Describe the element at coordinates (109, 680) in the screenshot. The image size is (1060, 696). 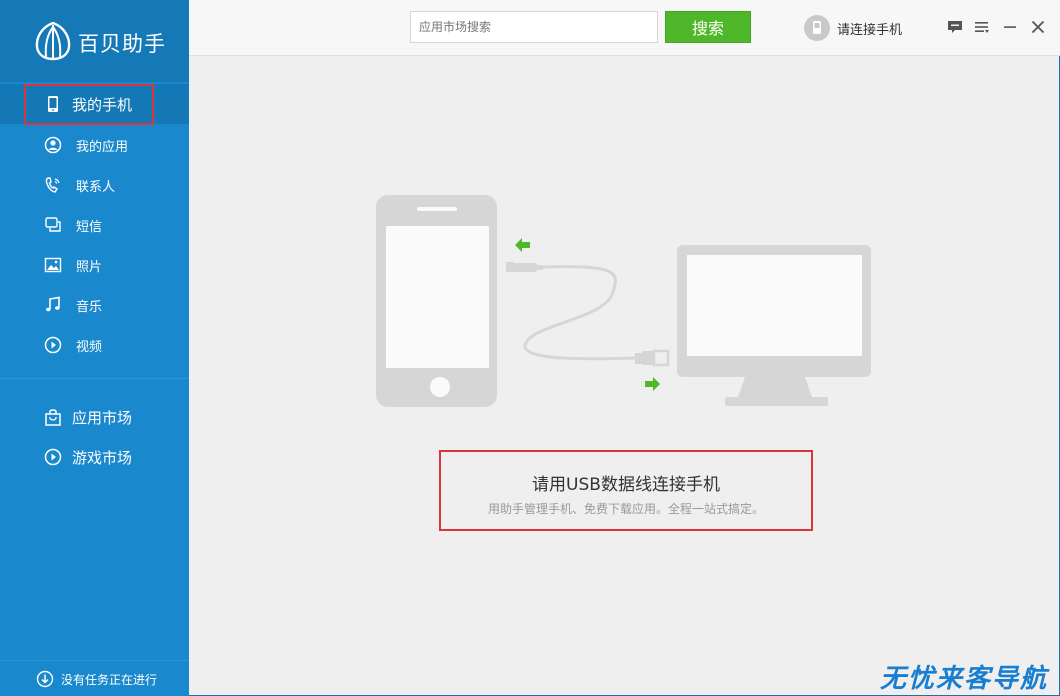
I see `task-status-label: 没有任务正在进行` at that location.